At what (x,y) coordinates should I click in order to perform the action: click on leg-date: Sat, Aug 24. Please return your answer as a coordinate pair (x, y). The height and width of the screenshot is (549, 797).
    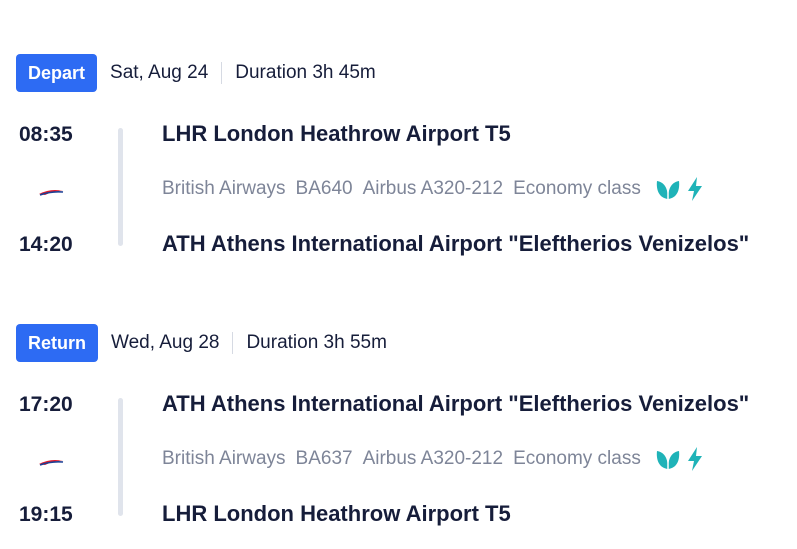
    Looking at the image, I should click on (159, 72).